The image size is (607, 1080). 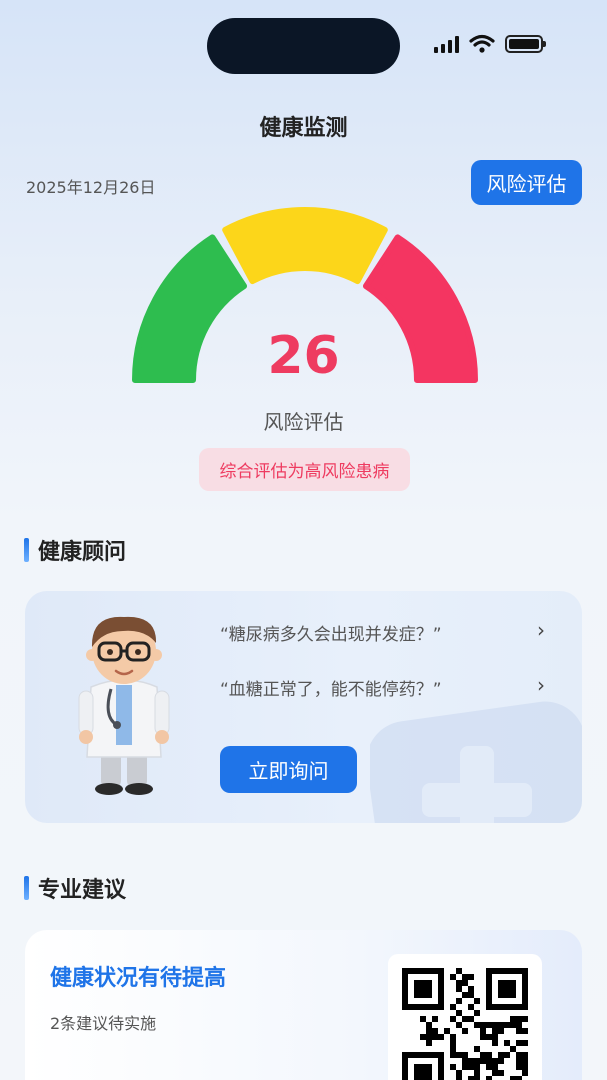 What do you see at coordinates (482, 43) in the screenshot?
I see `wifi-icon` at bounding box center [482, 43].